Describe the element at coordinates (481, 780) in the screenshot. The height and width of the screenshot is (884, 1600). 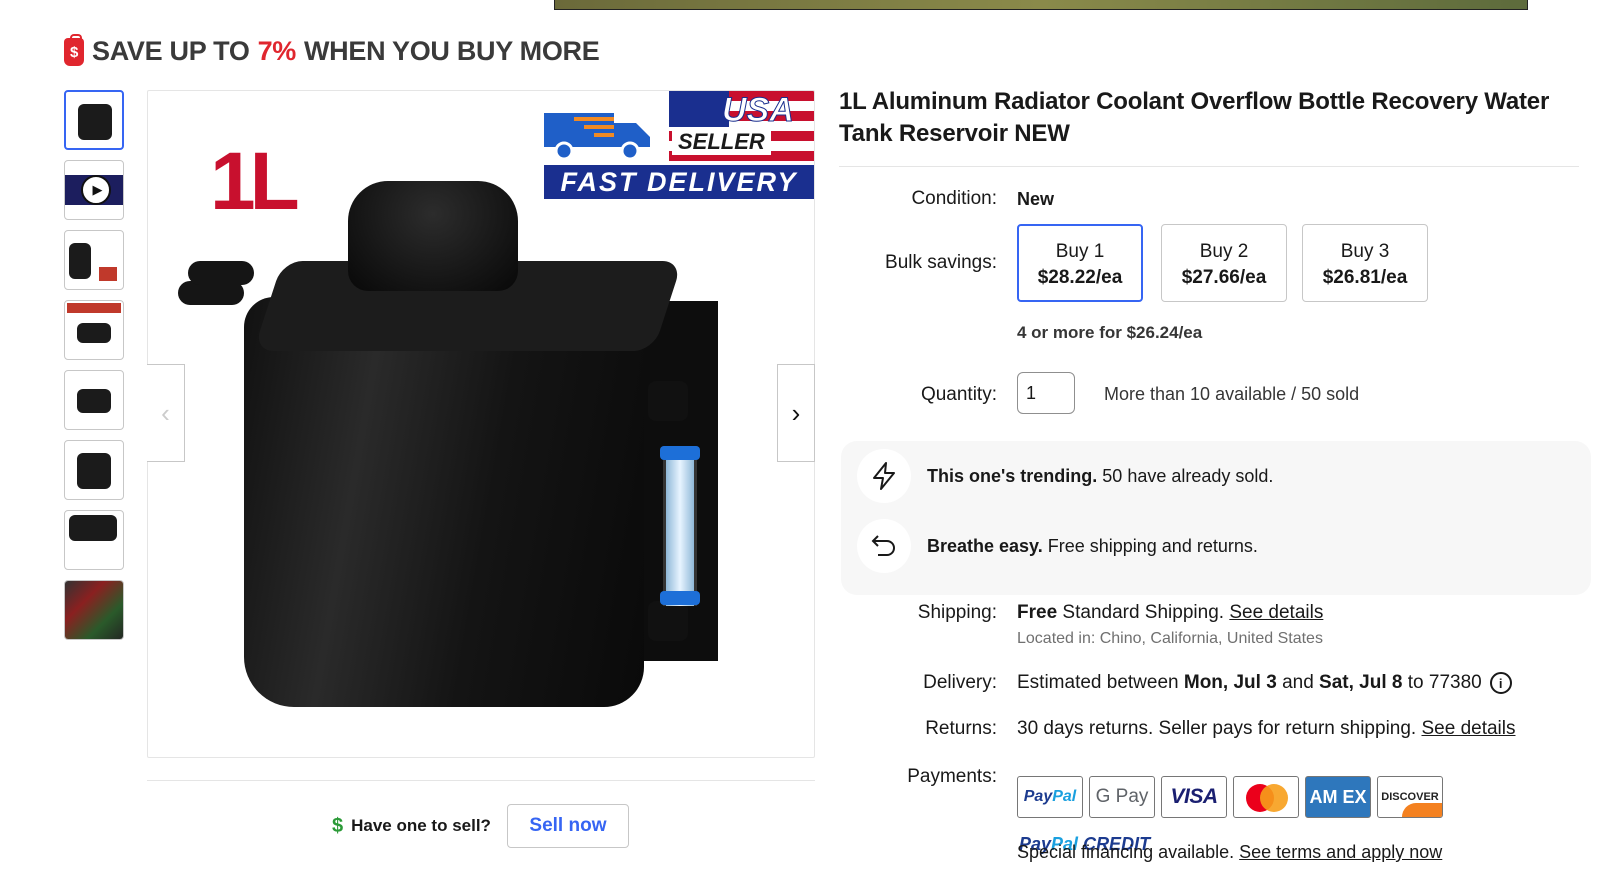
I see `divider` at that location.